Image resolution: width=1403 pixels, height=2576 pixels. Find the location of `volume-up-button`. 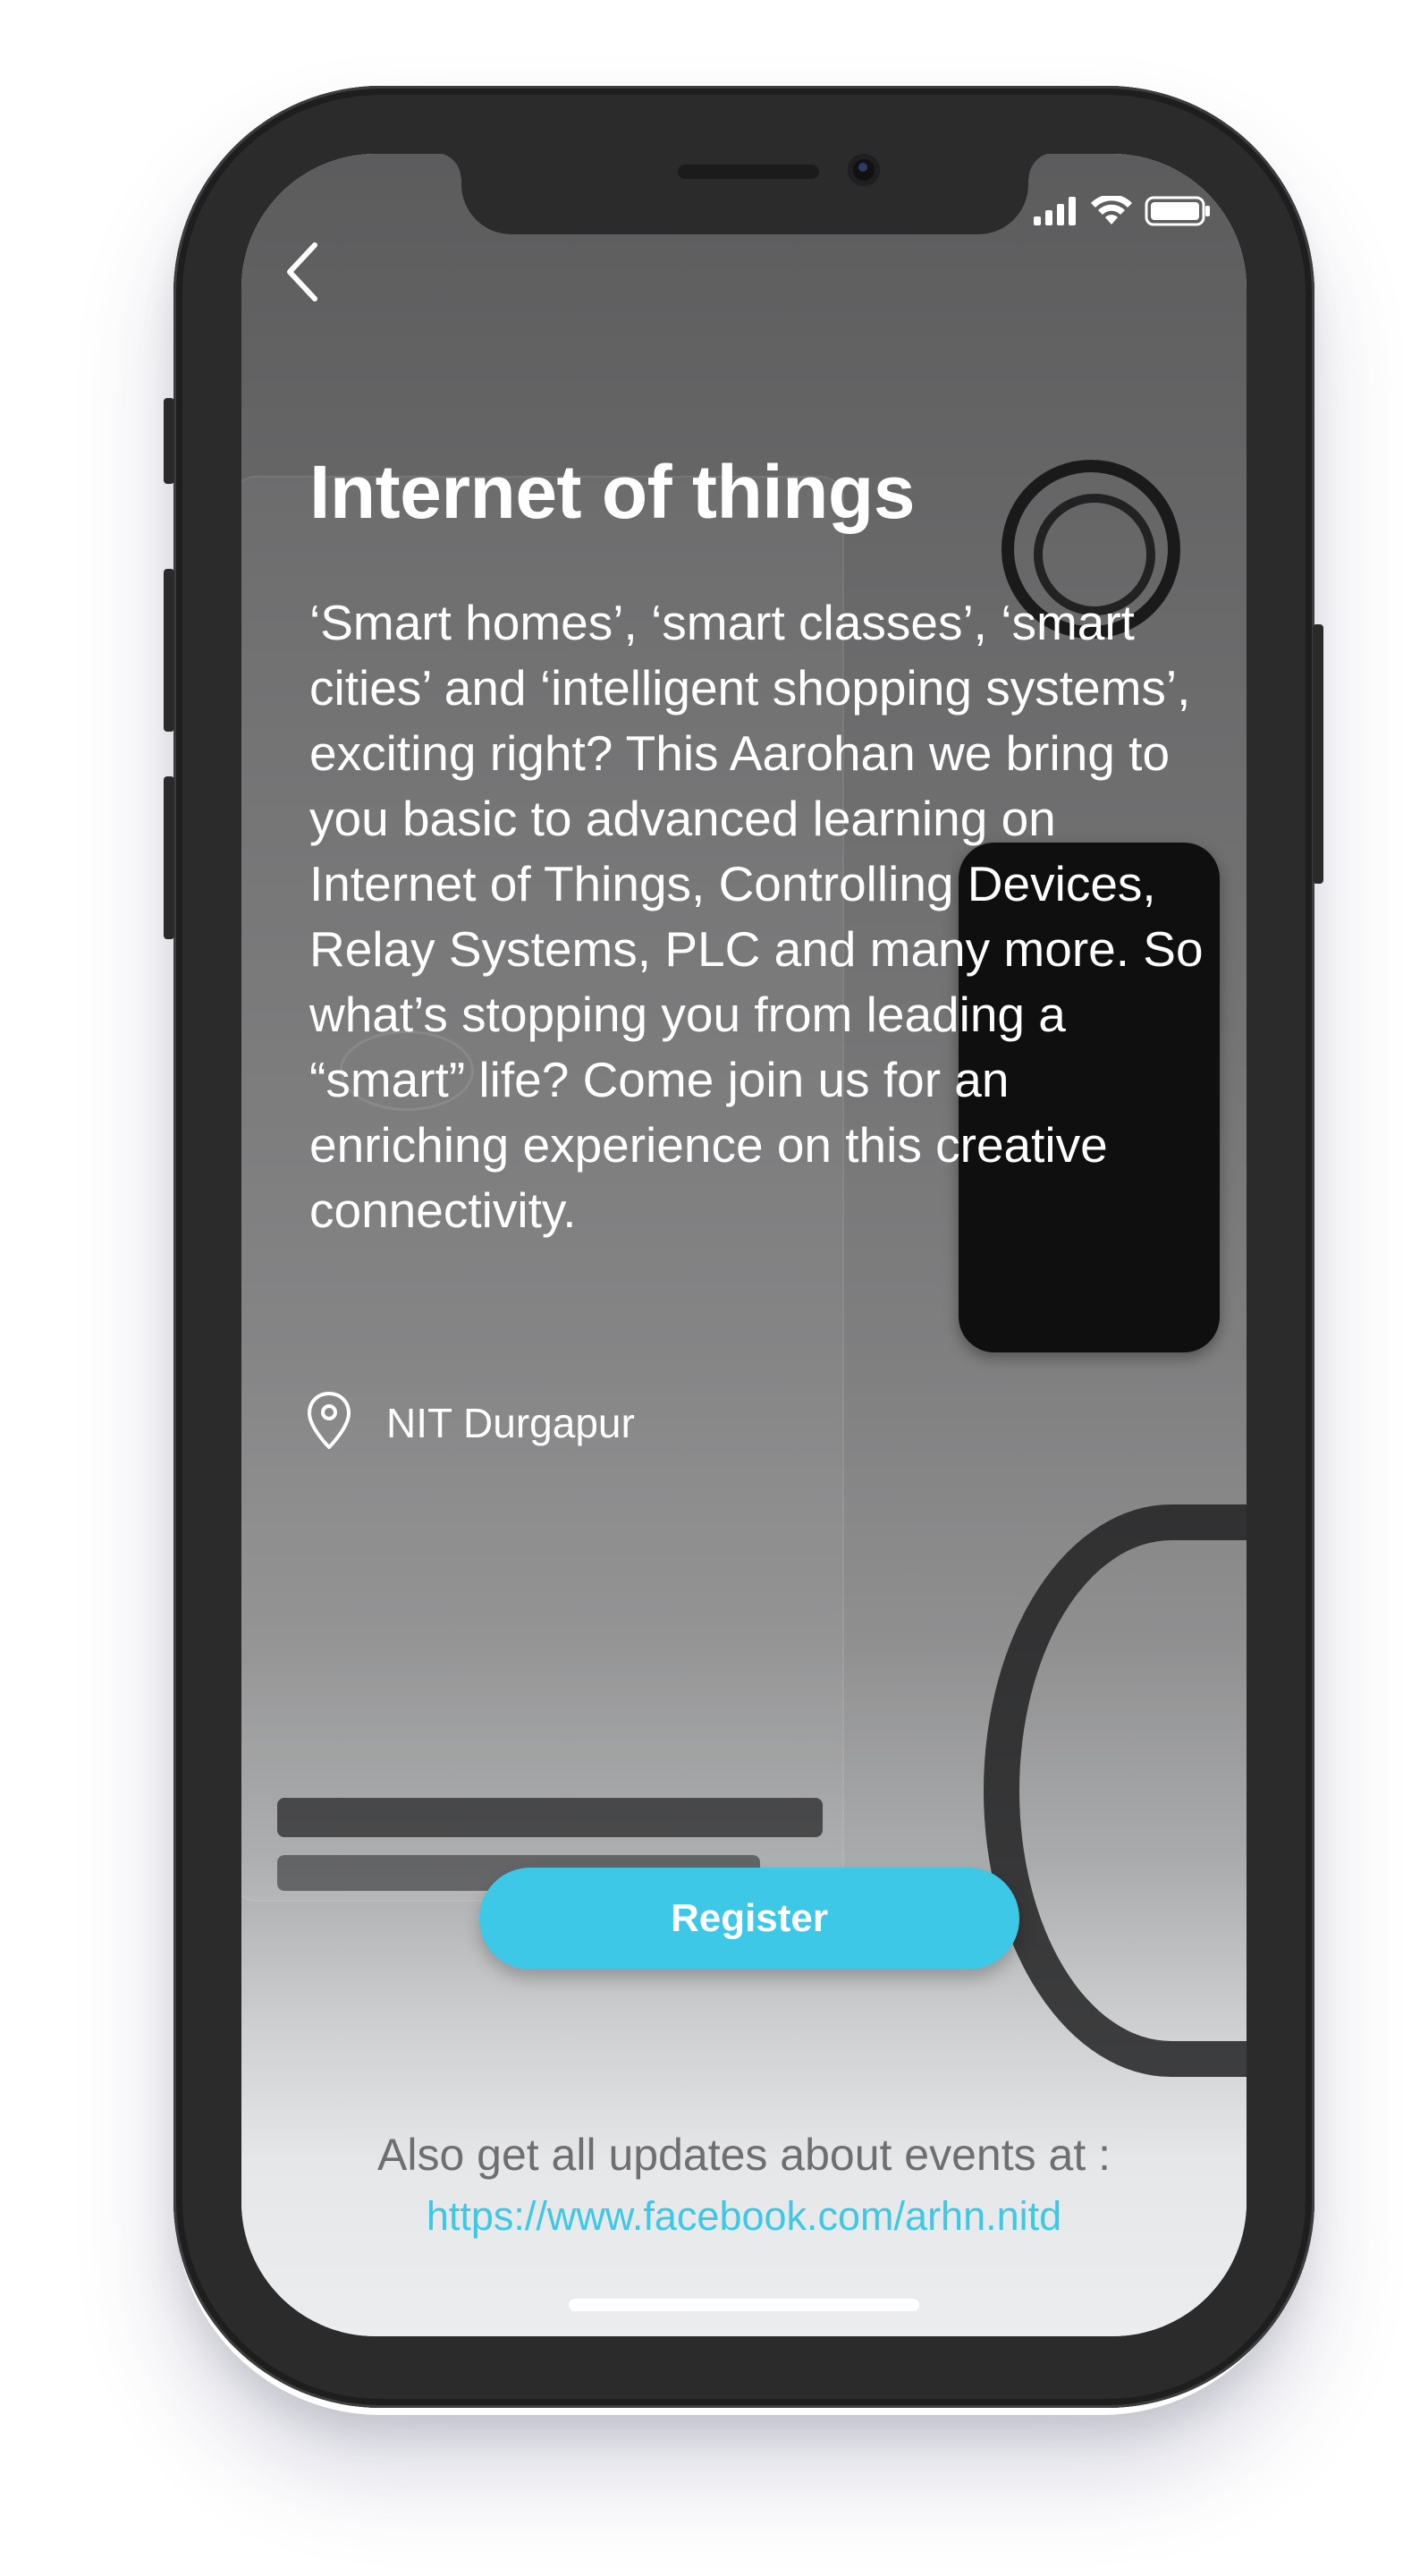

volume-up-button is located at coordinates (169, 650).